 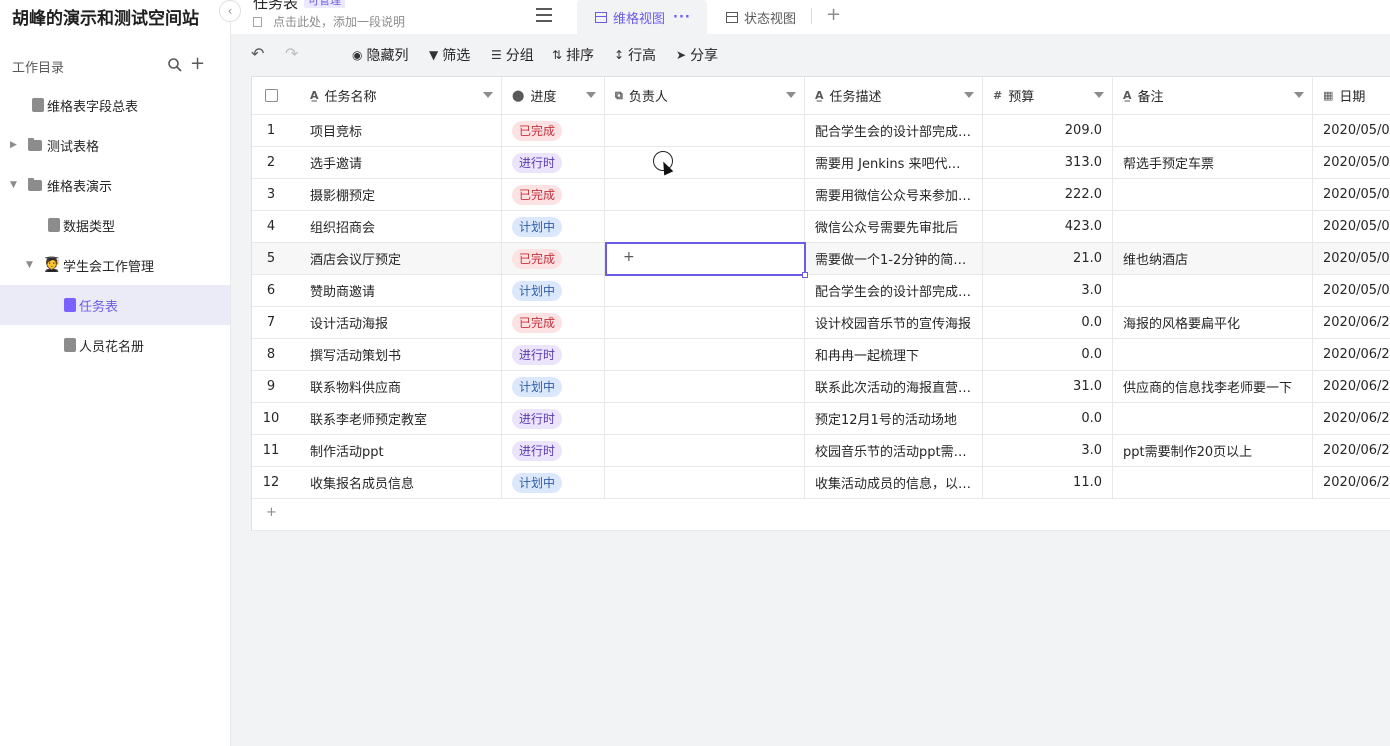 I want to click on cell-desc: 和冉冉一起梳理下, so click(x=894, y=354).